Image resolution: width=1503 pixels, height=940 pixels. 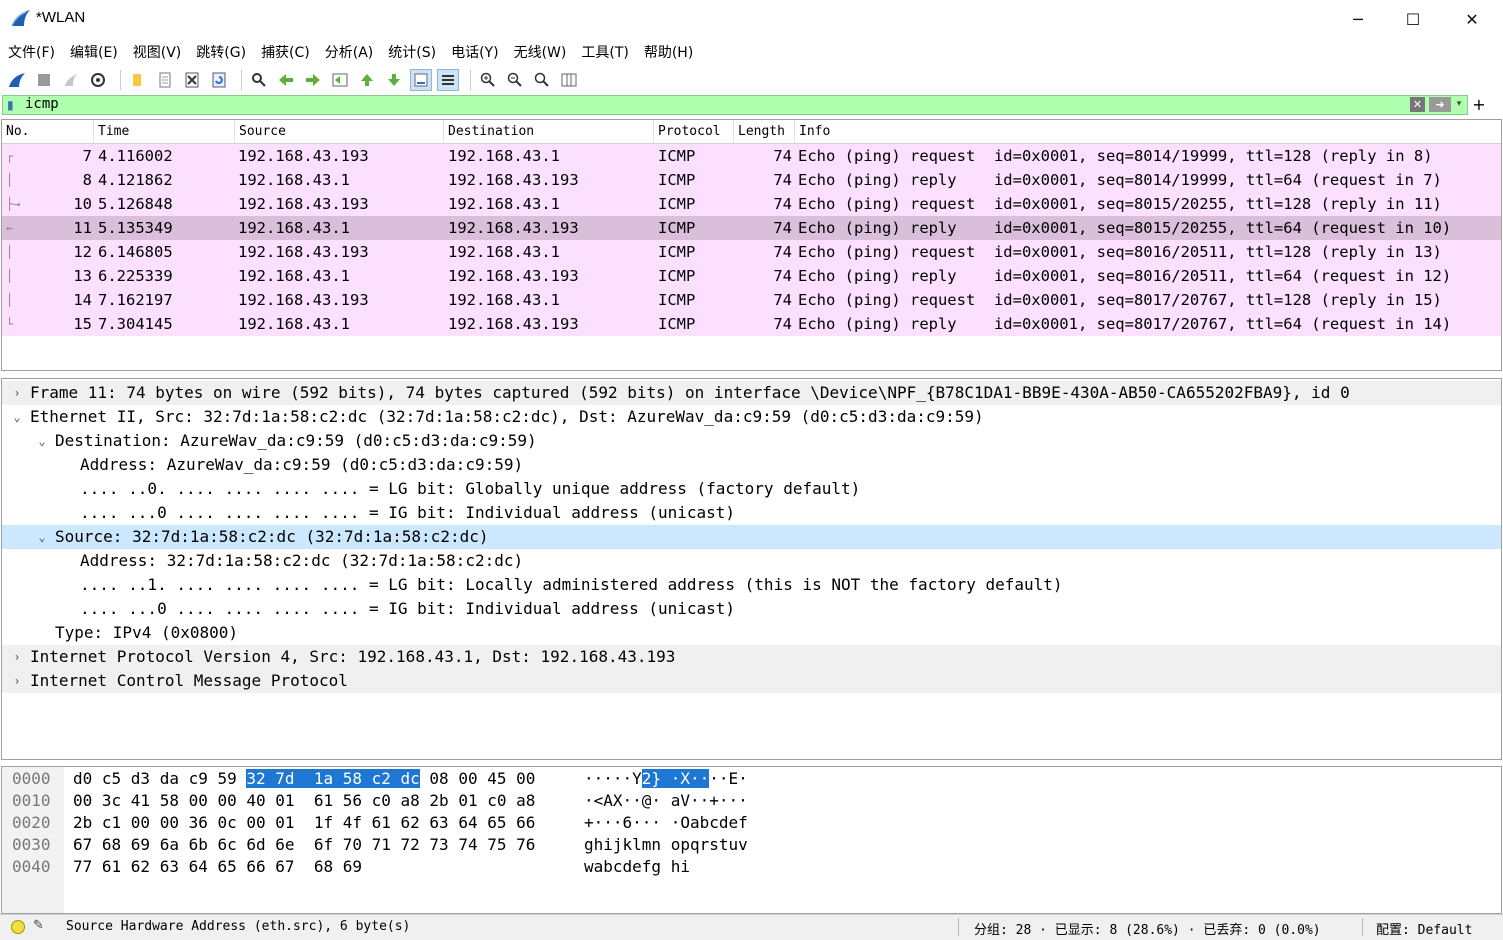 What do you see at coordinates (694, 132) in the screenshot?
I see `column-header-protocol: Protocol` at bounding box center [694, 132].